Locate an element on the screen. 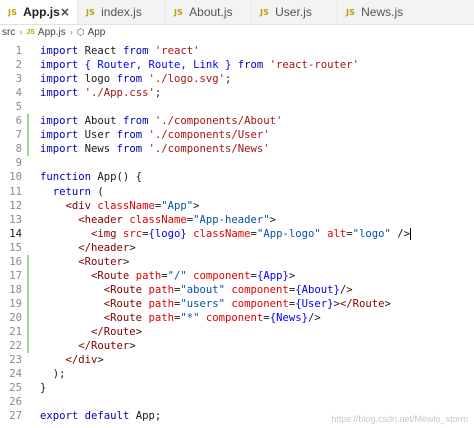 This screenshot has width=474, height=428. tab-label: User.js is located at coordinates (293, 12).